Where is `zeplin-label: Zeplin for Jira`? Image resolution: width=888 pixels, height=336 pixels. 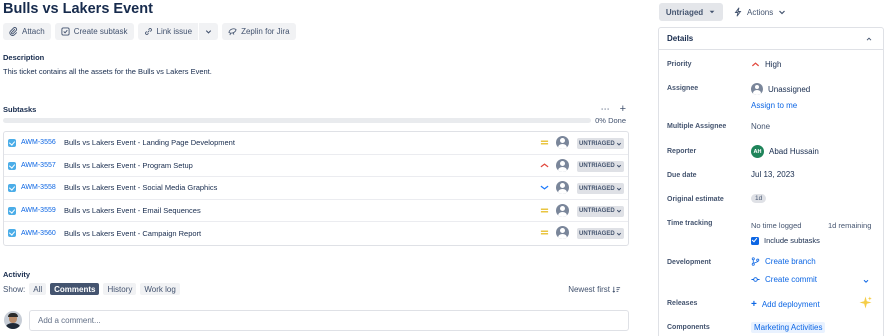
zeplin-label: Zeplin for Jira is located at coordinates (265, 31).